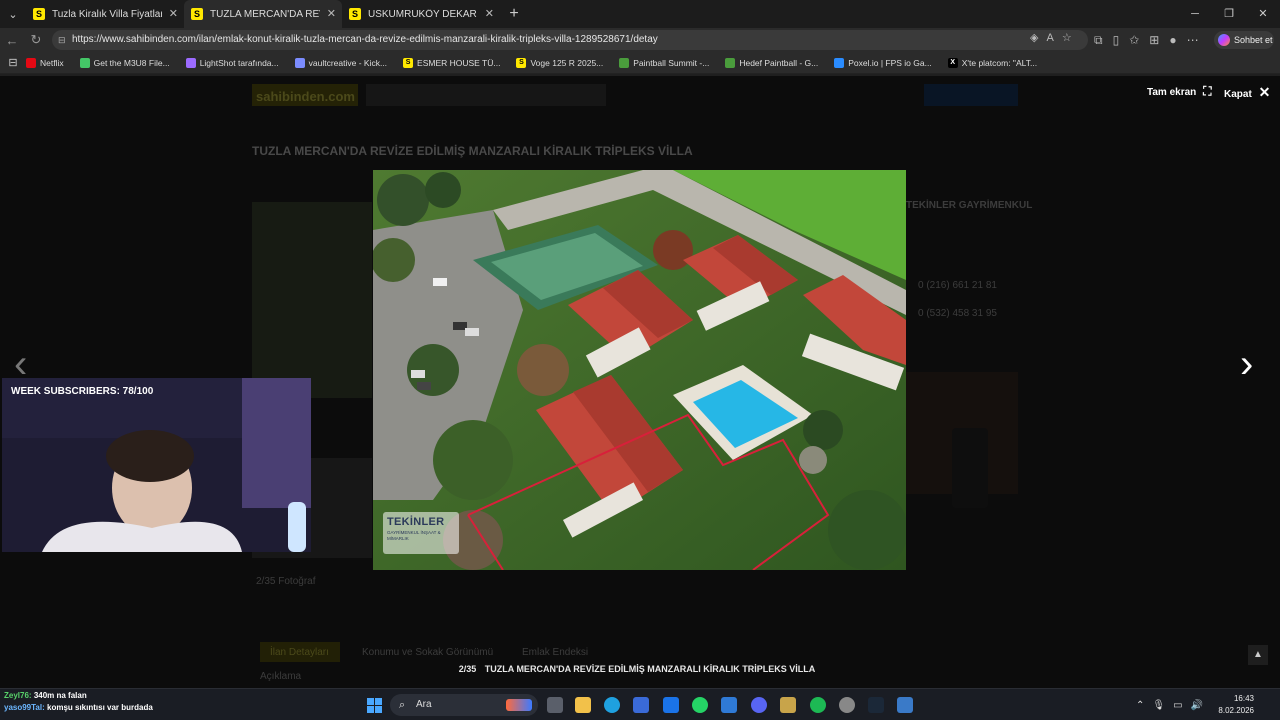  Describe the element at coordinates (1243, 698) in the screenshot. I see `clock-time: 16:43` at that location.